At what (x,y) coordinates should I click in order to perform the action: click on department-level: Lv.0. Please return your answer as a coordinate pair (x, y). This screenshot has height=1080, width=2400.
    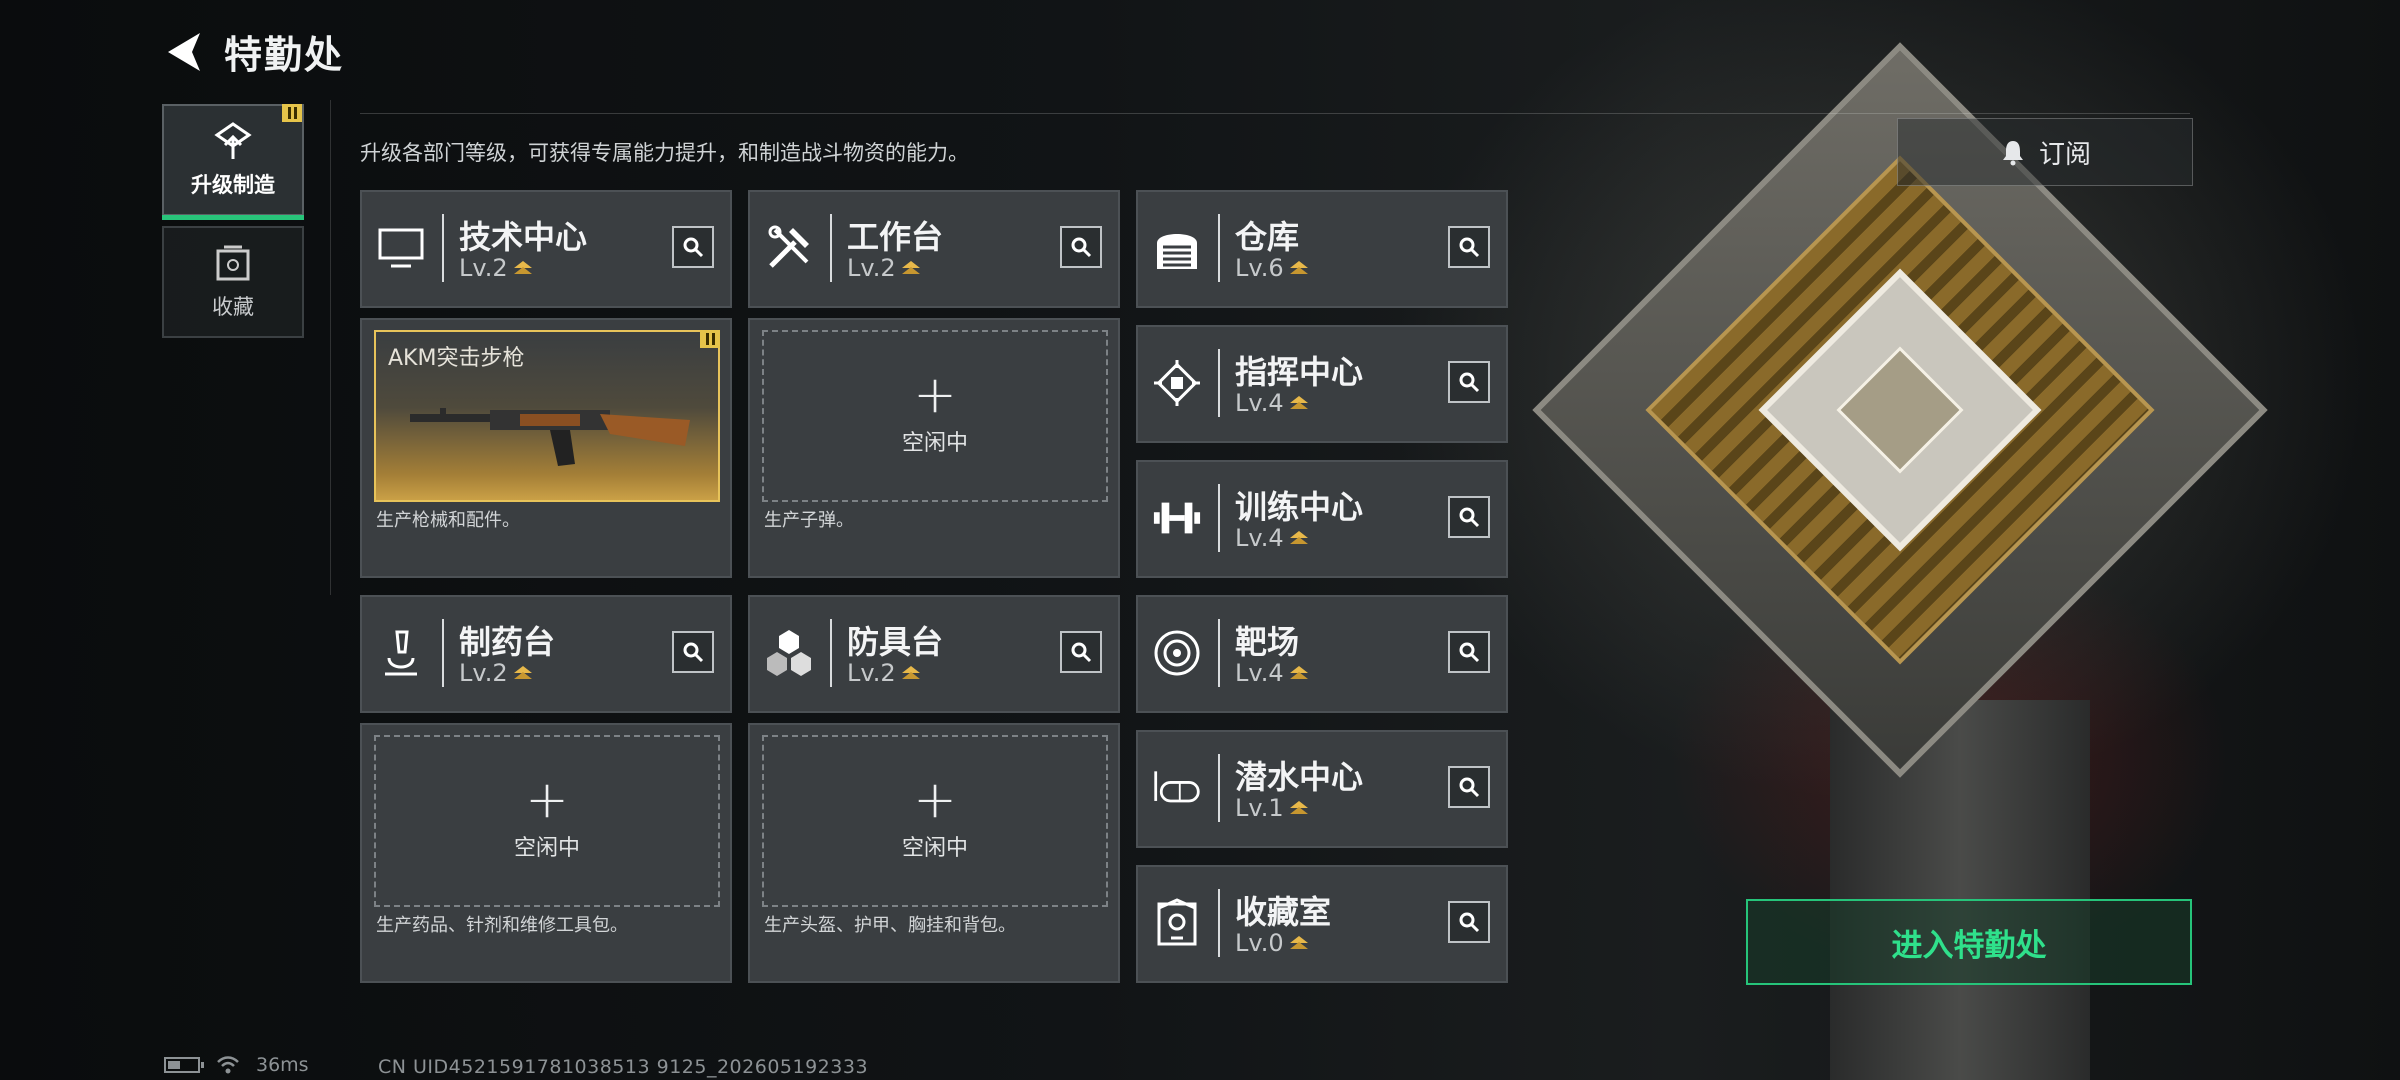
    Looking at the image, I should click on (1271, 943).